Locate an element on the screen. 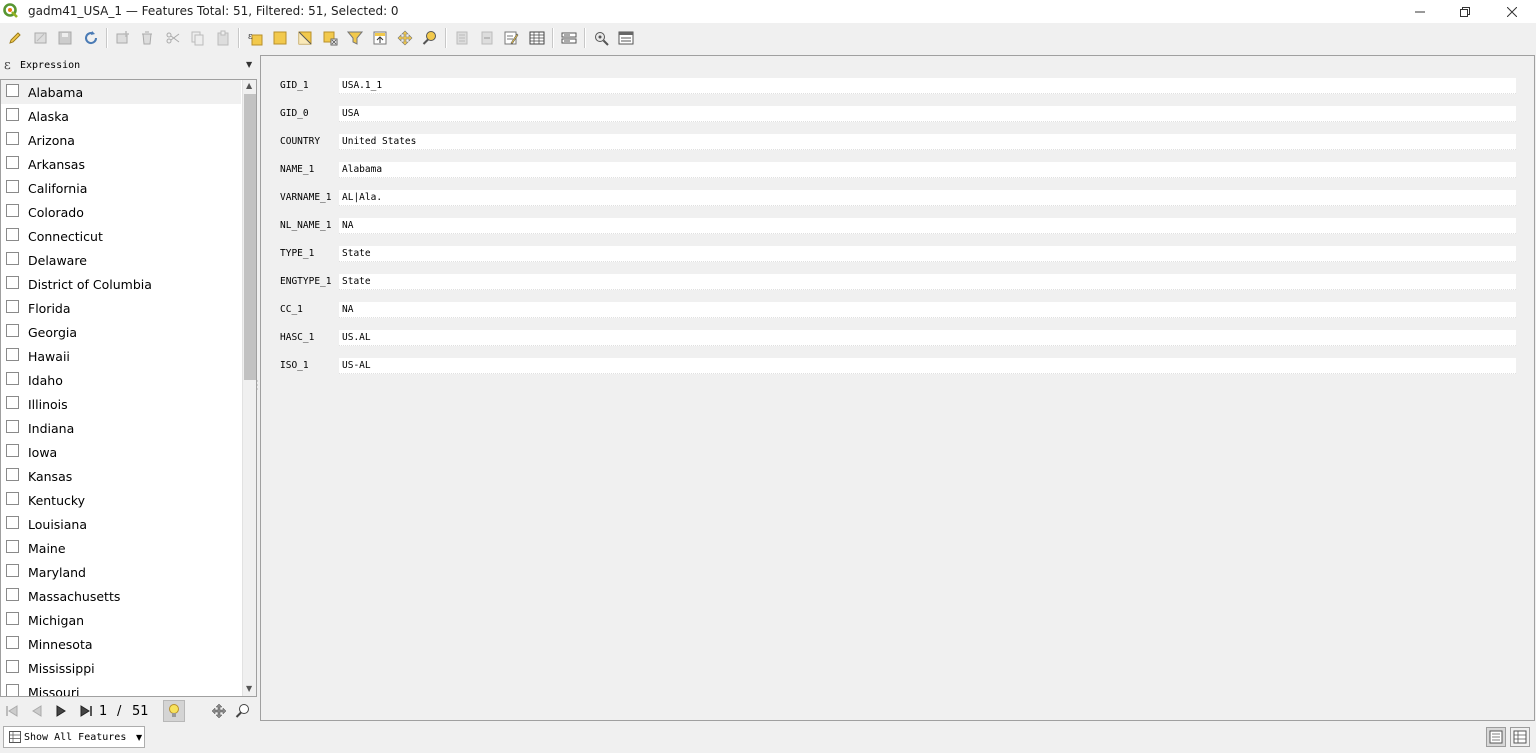  feature-list-item: Hawaii is located at coordinates (121, 356).